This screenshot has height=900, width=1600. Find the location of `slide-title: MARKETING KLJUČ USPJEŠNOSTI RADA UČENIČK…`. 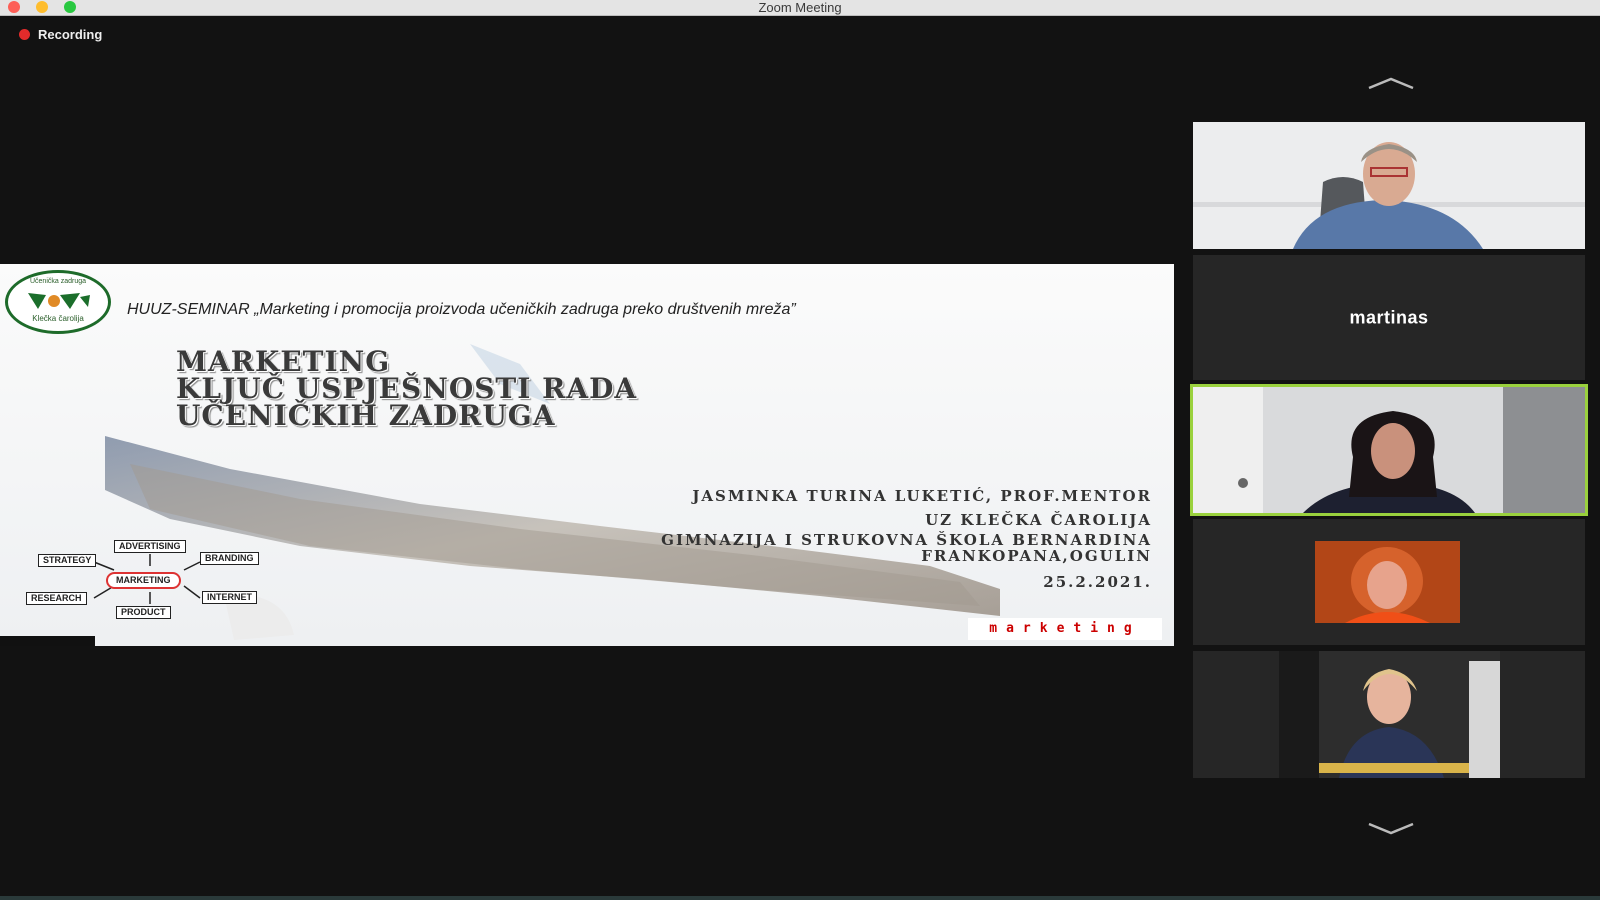

slide-title: MARKETING KLJUČ USPJEŠNOSTI RADA UČENIČK… is located at coordinates (407, 388).